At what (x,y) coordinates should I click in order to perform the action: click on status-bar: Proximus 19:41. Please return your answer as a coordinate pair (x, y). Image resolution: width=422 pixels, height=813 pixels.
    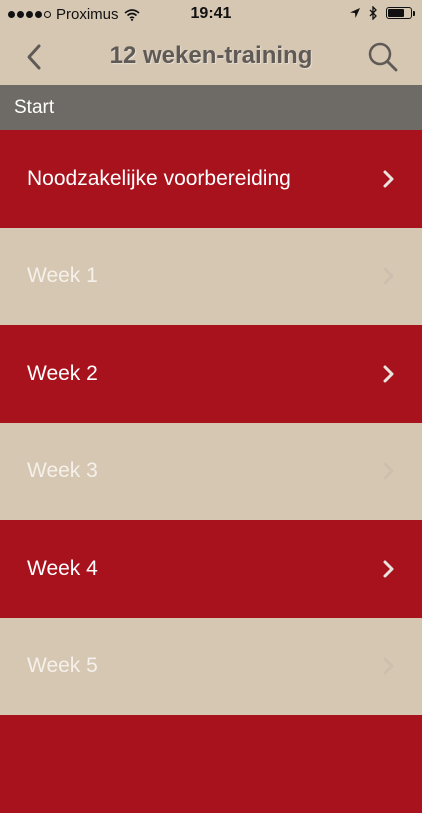
    Looking at the image, I should click on (211, 15).